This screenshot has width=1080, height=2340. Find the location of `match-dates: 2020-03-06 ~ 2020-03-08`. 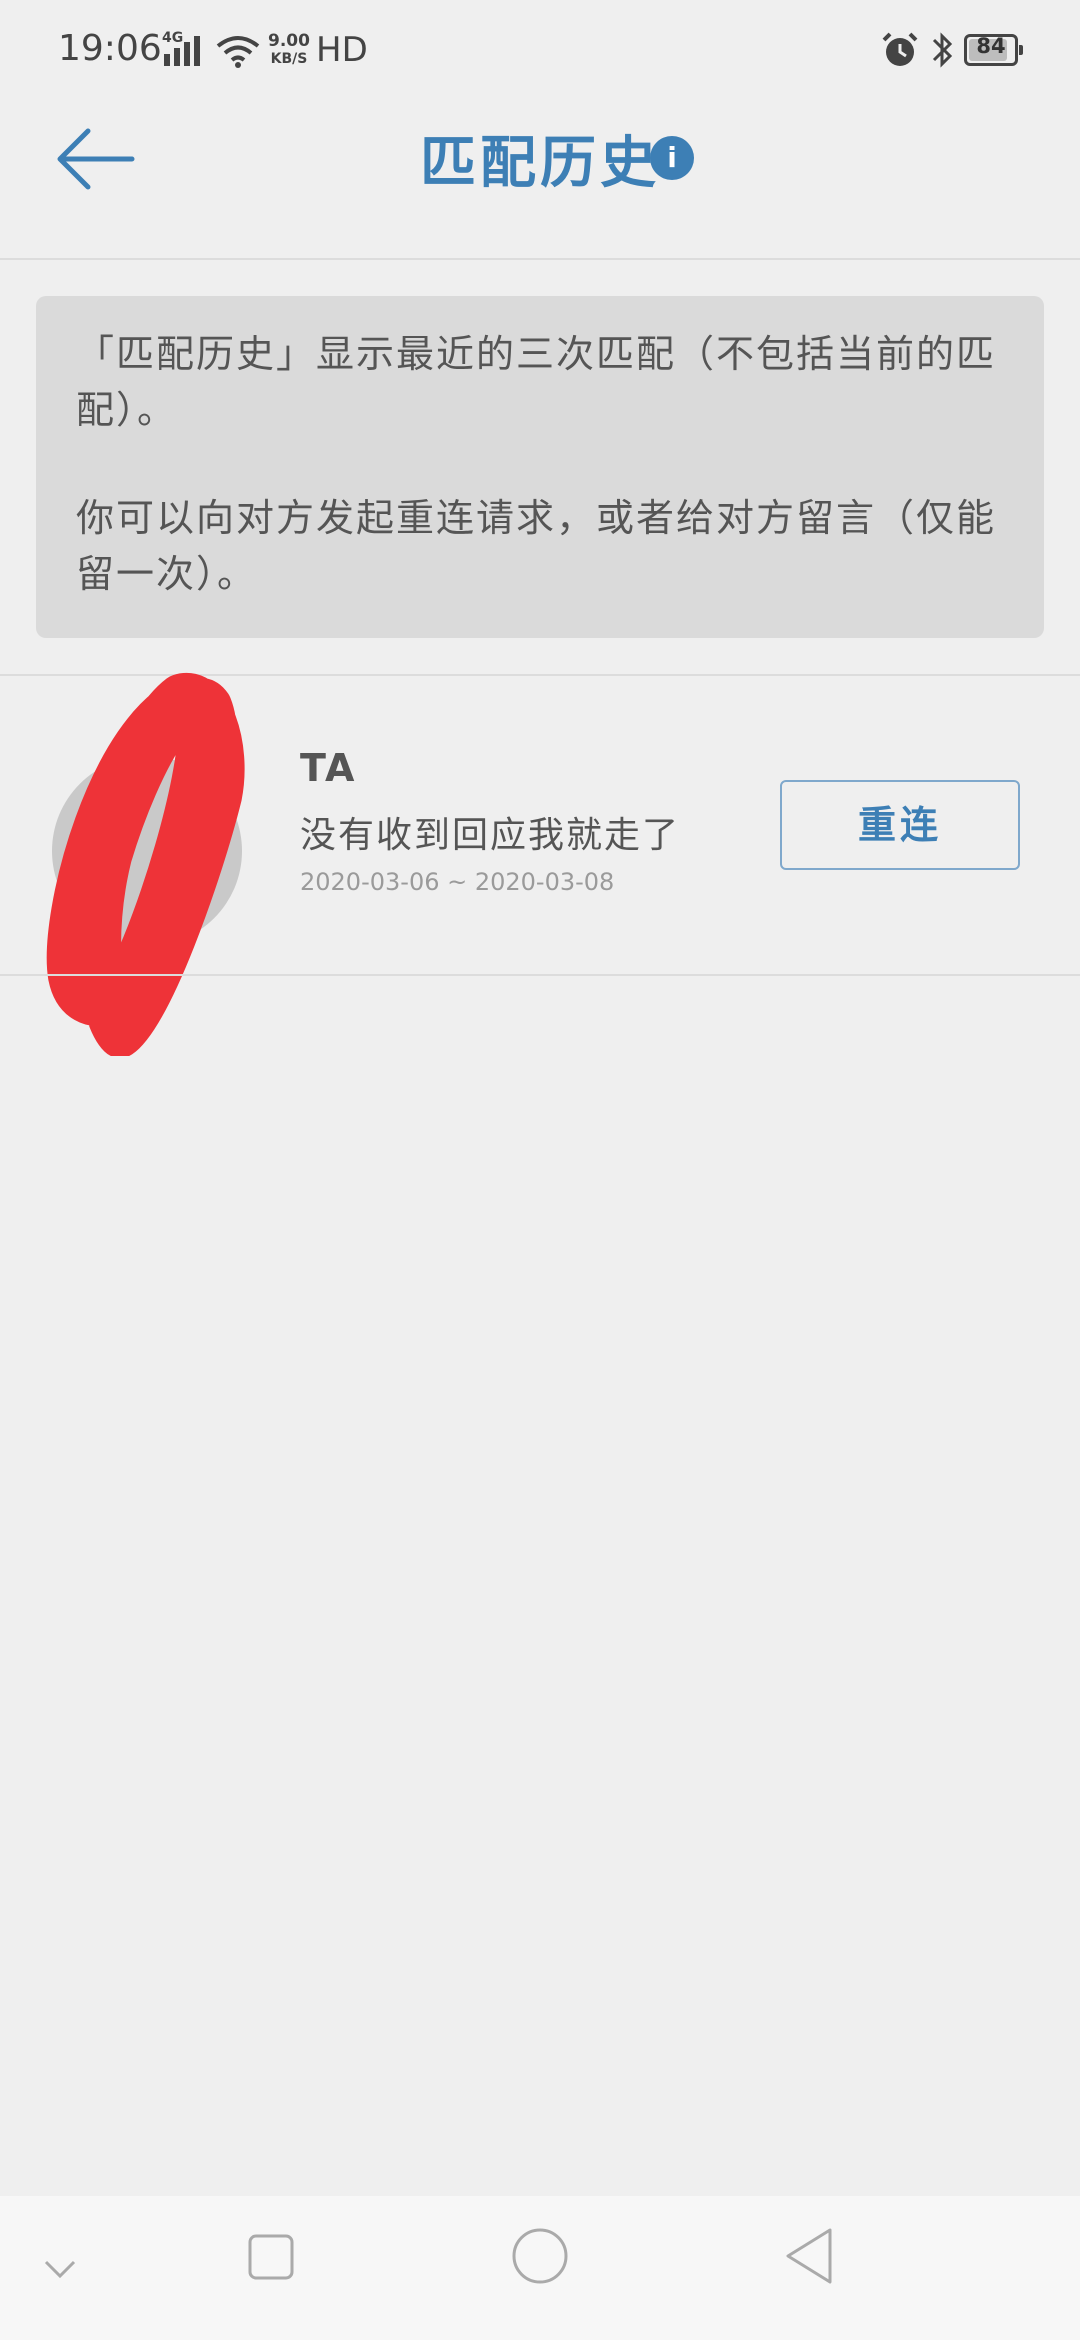

match-dates: 2020-03-06 ~ 2020-03-08 is located at coordinates (457, 882).